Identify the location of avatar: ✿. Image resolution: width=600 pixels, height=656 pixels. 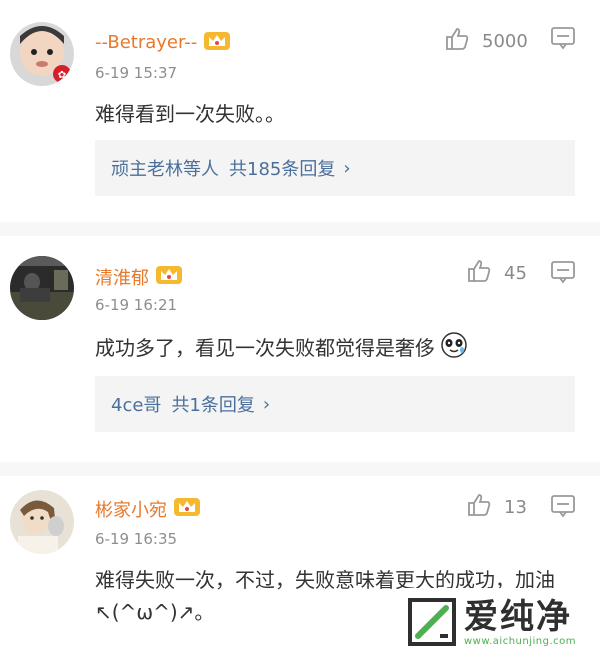
(42, 54).